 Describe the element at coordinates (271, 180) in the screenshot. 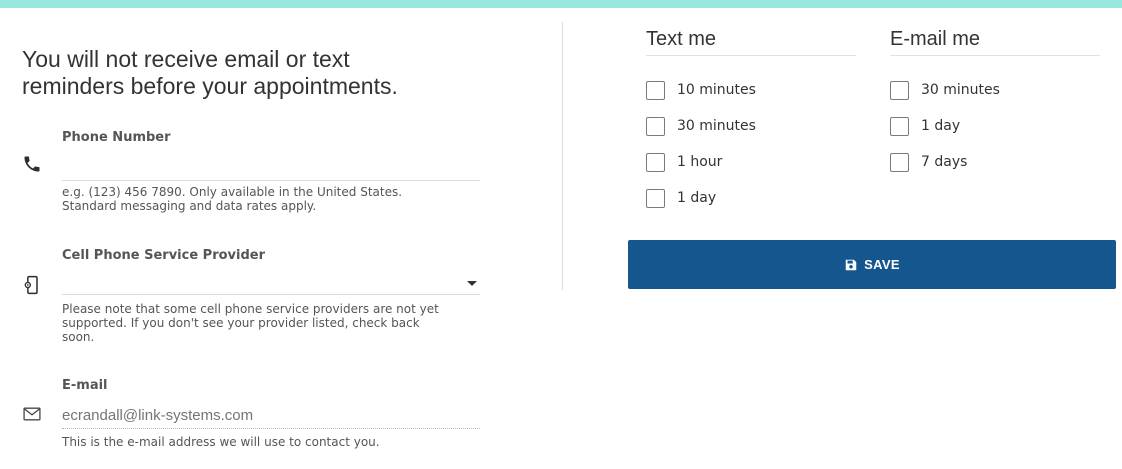

I see `phone-number-underline` at that location.